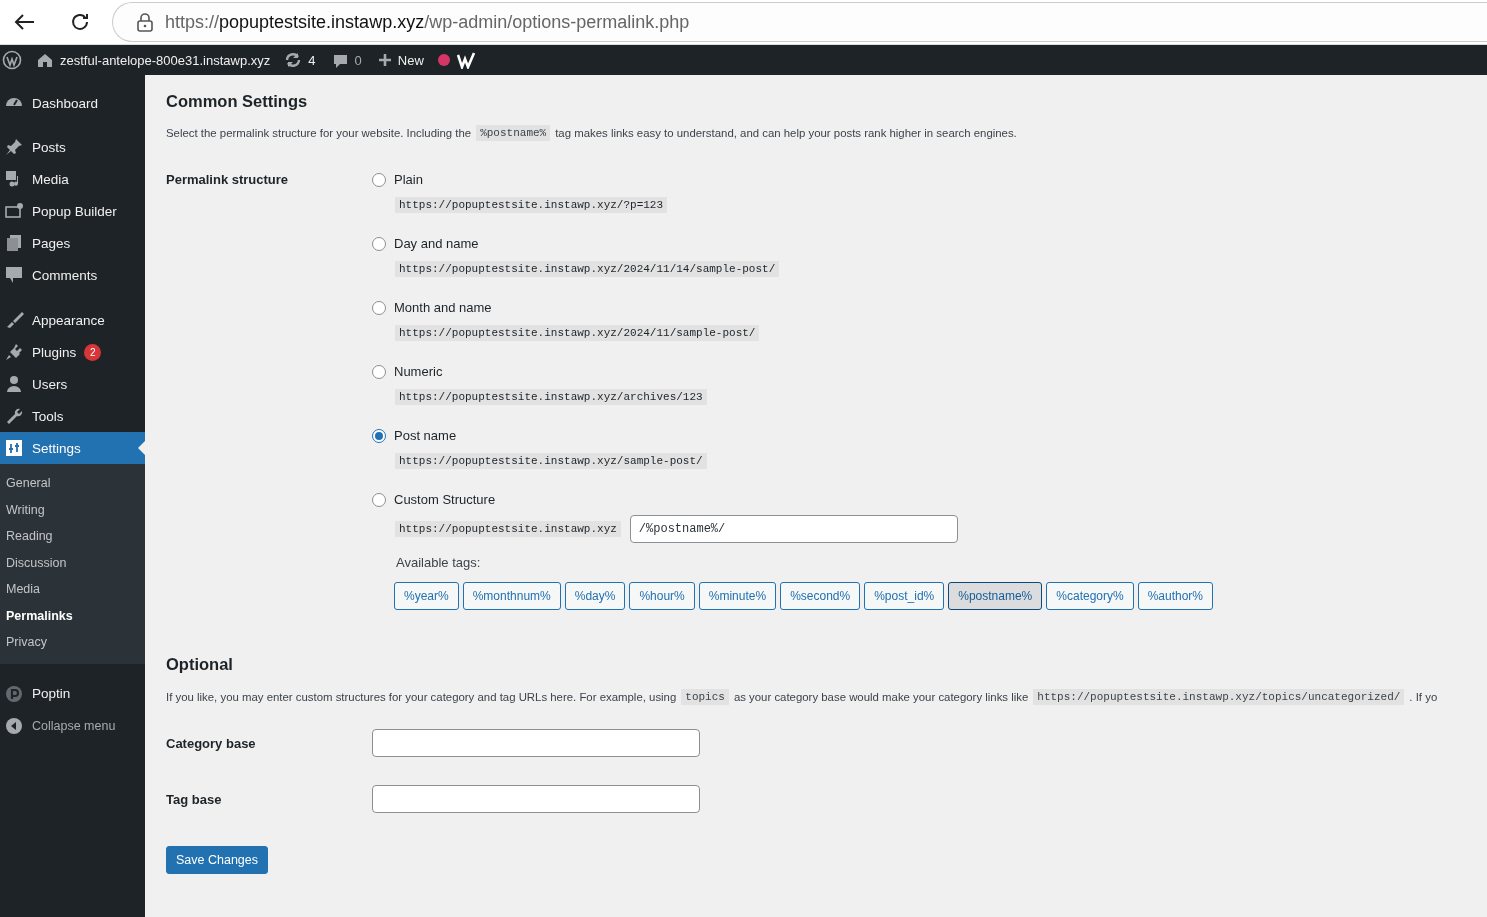  Describe the element at coordinates (72, 243) in the screenshot. I see `menu-item: Pages` at that location.